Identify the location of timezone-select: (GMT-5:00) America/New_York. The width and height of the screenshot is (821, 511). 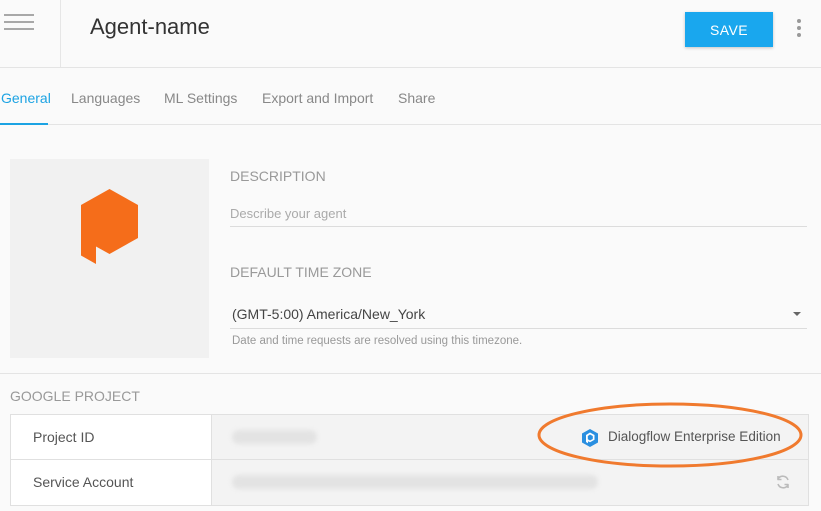
(518, 315).